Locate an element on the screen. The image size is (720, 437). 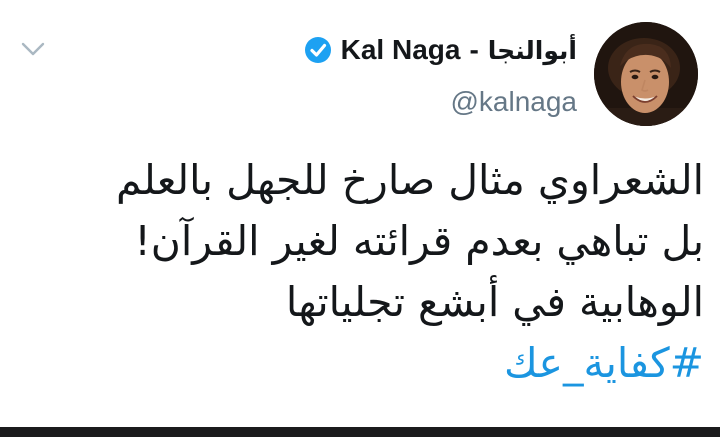
tweet-header: Kal Naga - أبوالنجا is located at coordinates (440, 50).